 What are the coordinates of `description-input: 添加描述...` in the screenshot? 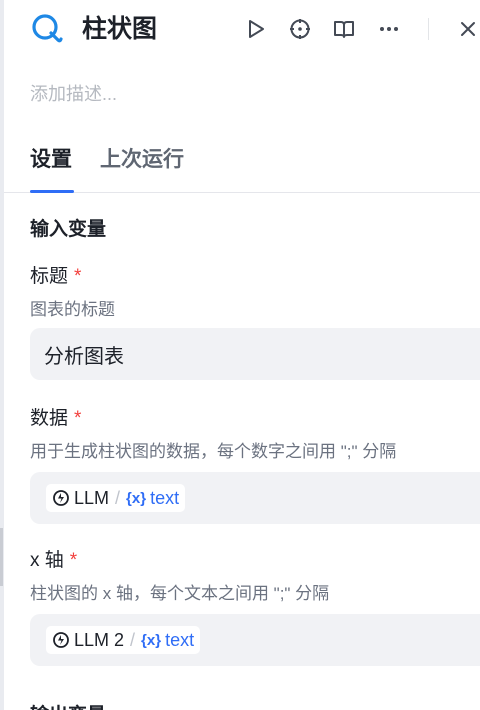 It's located at (73, 93).